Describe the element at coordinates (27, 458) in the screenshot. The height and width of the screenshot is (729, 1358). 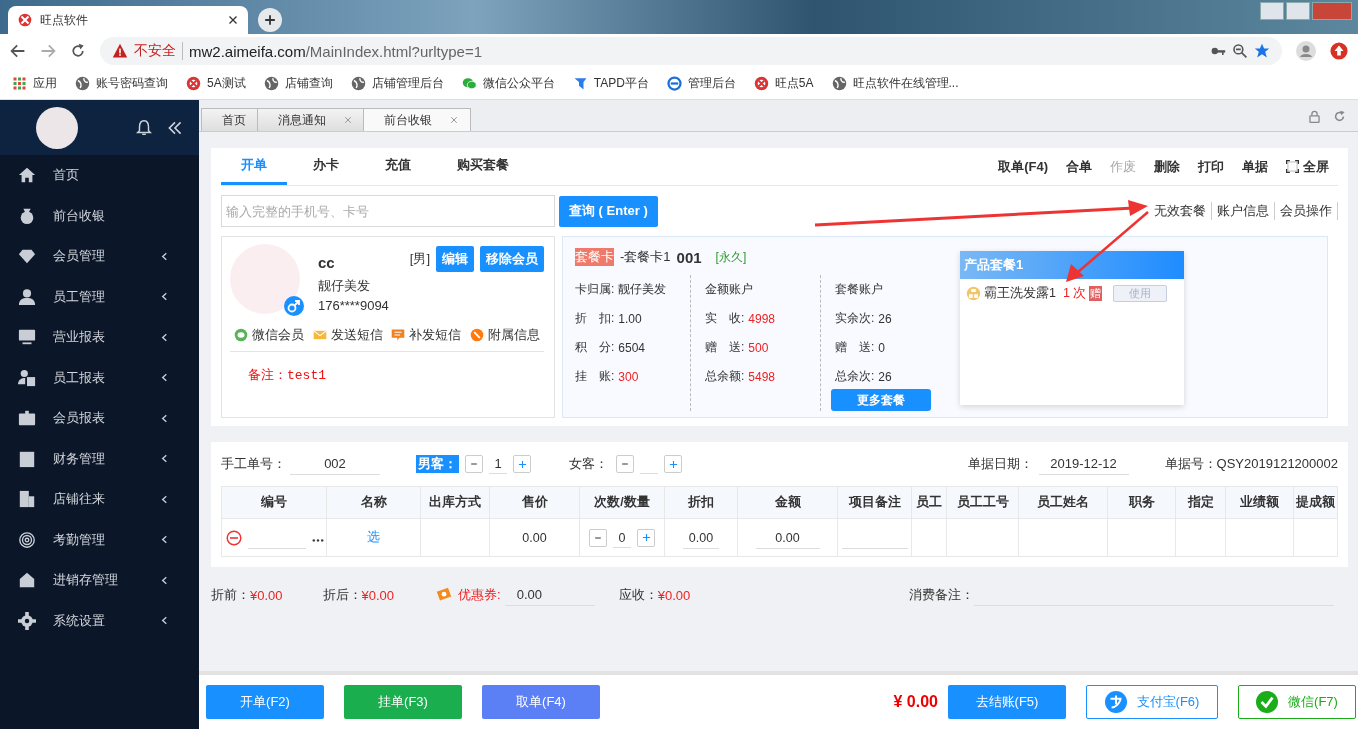
I see `document-icon` at that location.